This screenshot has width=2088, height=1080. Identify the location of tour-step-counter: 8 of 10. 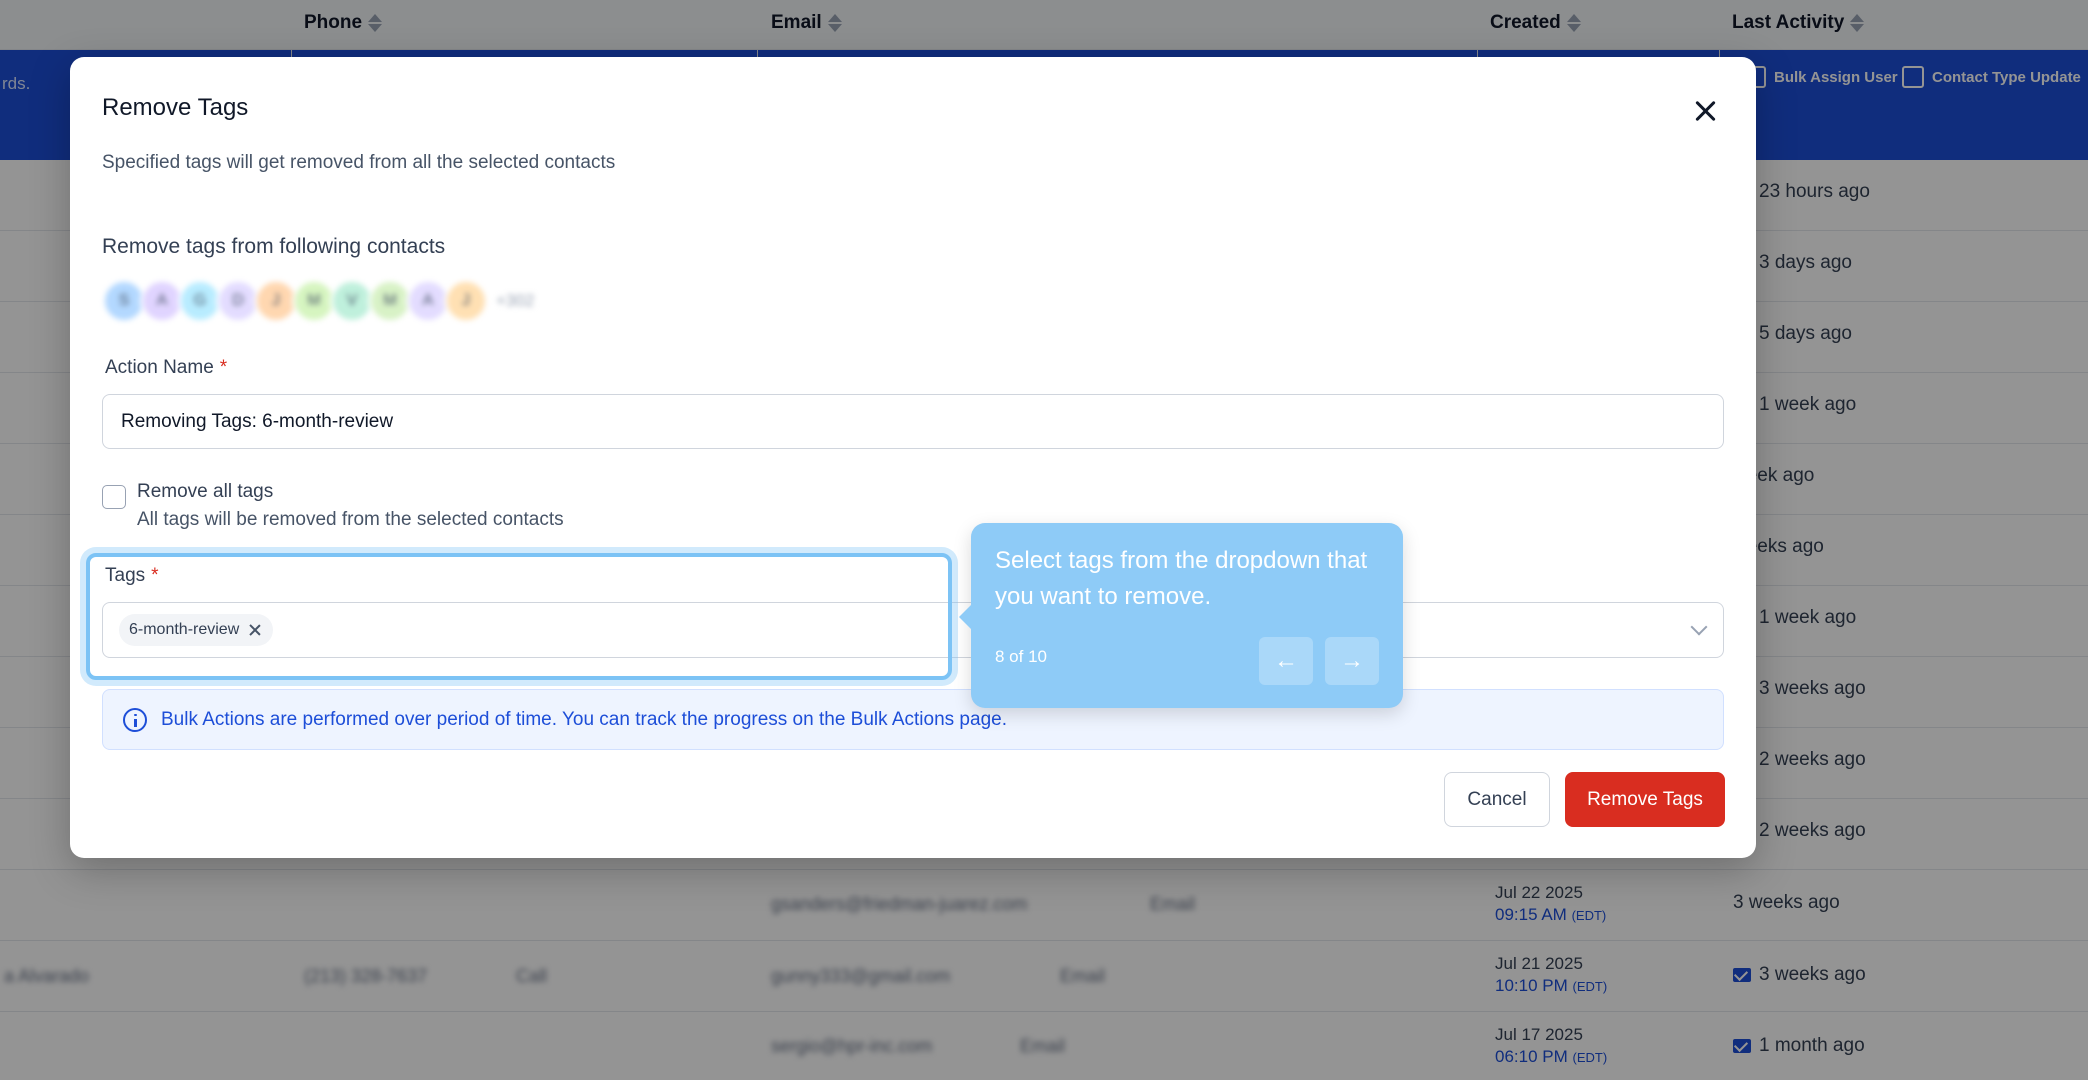
(1021, 656).